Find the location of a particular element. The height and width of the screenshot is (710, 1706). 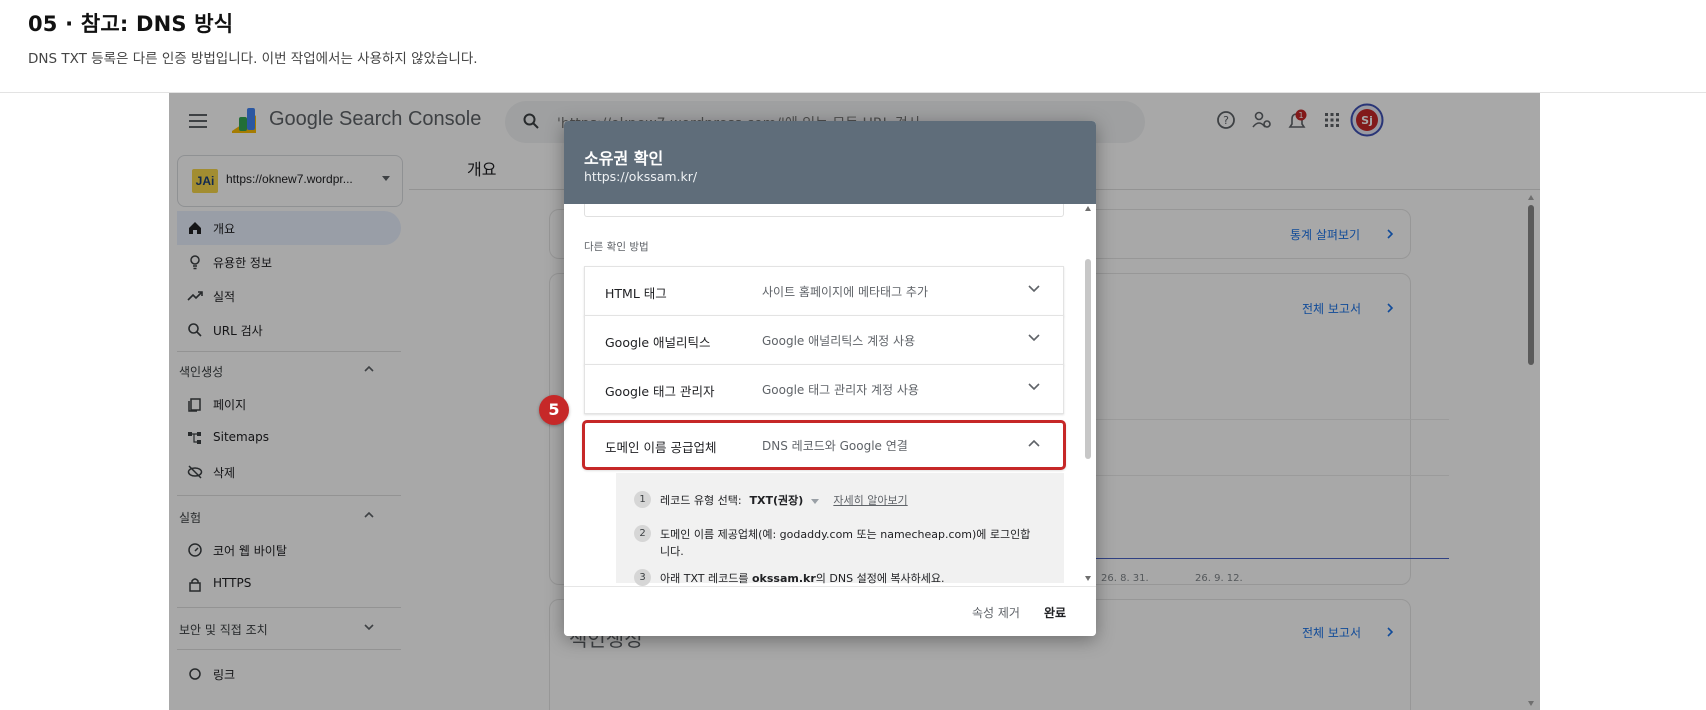

chevron-up-icon is located at coordinates (1034, 443).